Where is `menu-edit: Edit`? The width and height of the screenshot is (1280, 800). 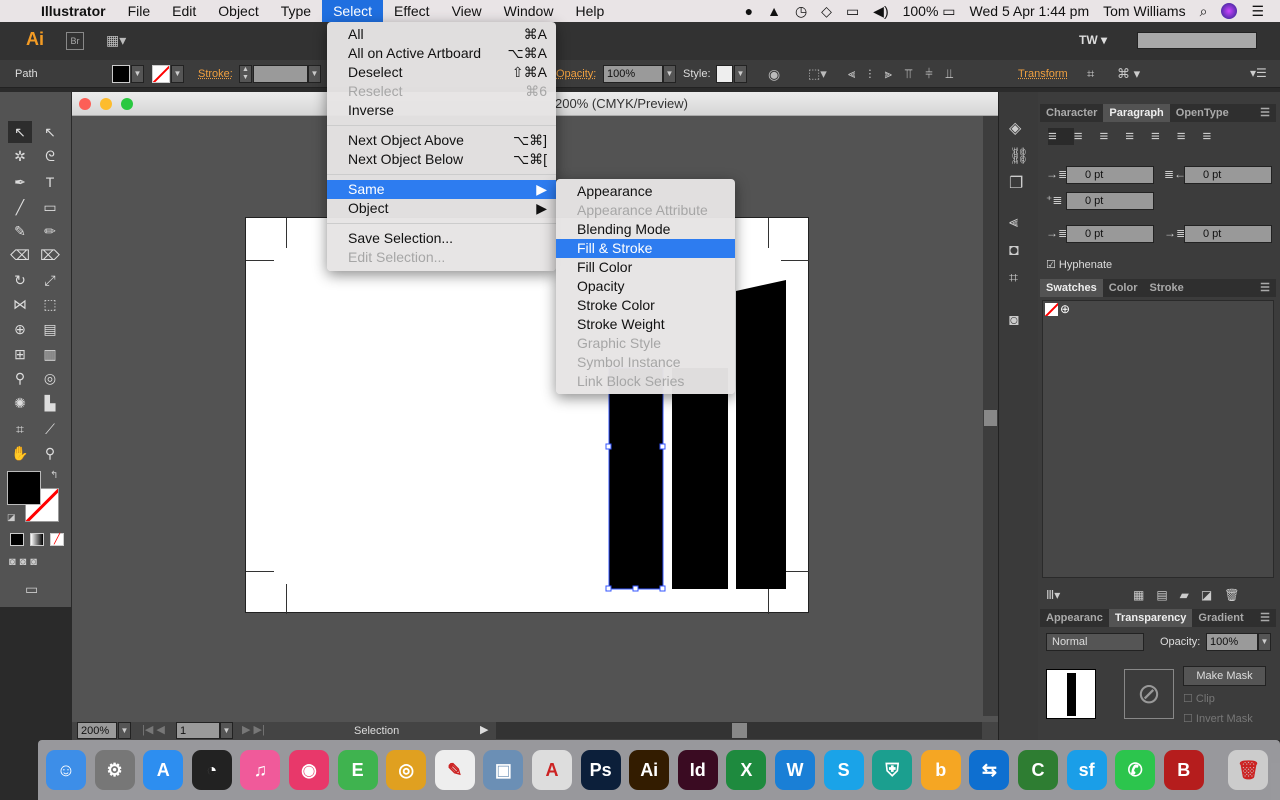
menu-edit: Edit is located at coordinates (184, 11).